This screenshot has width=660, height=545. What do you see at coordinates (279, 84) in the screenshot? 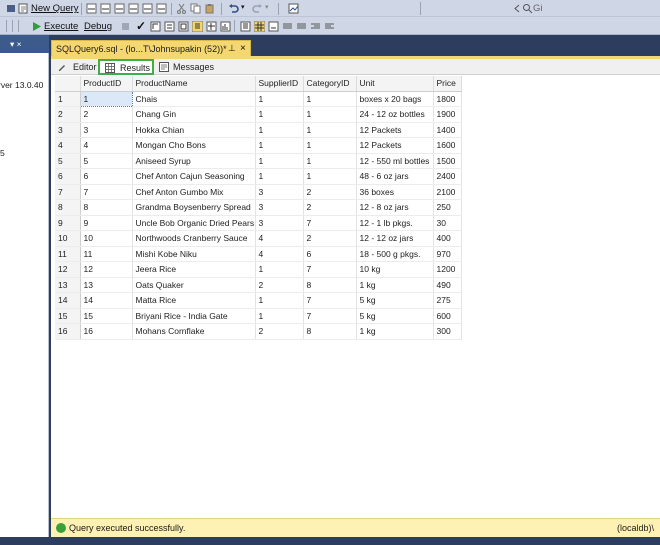
I see `column-header-supplierid: SupplierID` at bounding box center [279, 84].